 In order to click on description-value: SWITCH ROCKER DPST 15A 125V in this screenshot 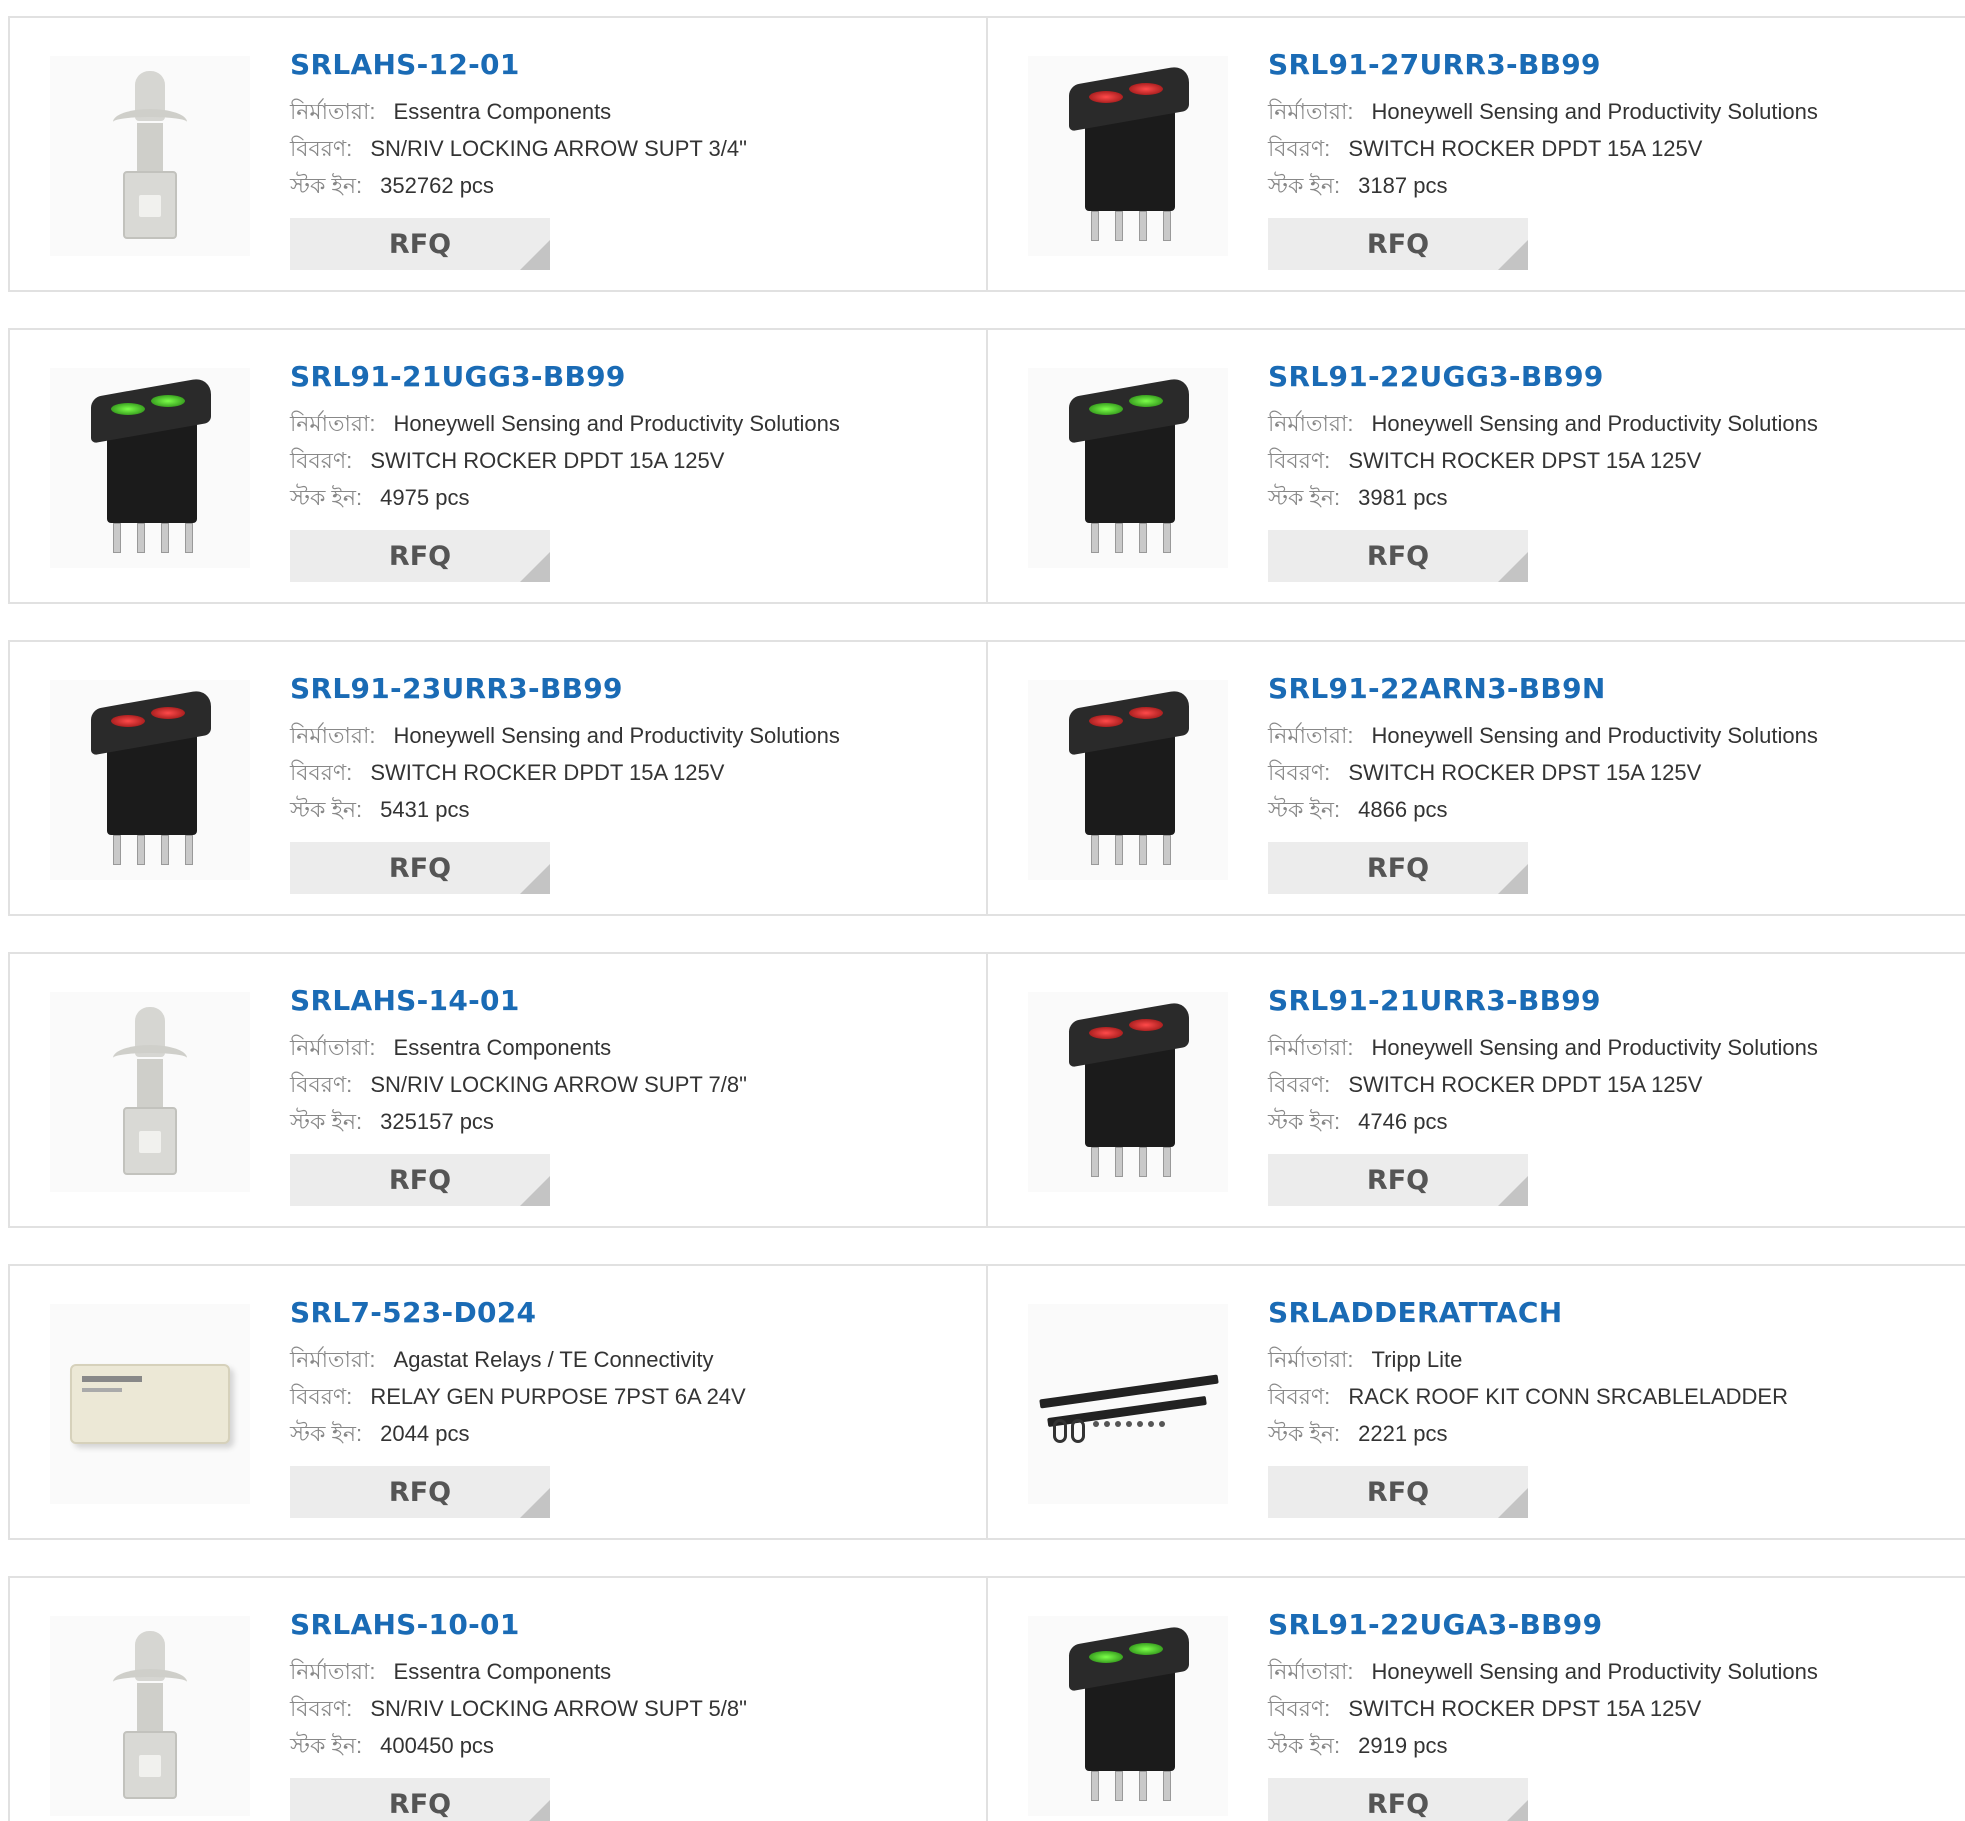, I will do `click(1525, 772)`.